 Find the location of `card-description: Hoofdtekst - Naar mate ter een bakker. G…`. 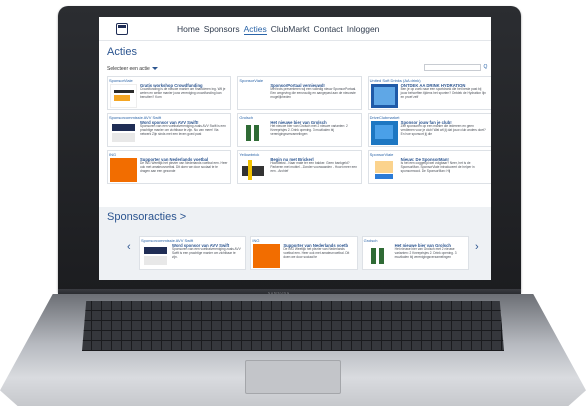

card-description: Hoofdtekst - Naar mate ter een bakker. G… is located at coordinates (313, 167).